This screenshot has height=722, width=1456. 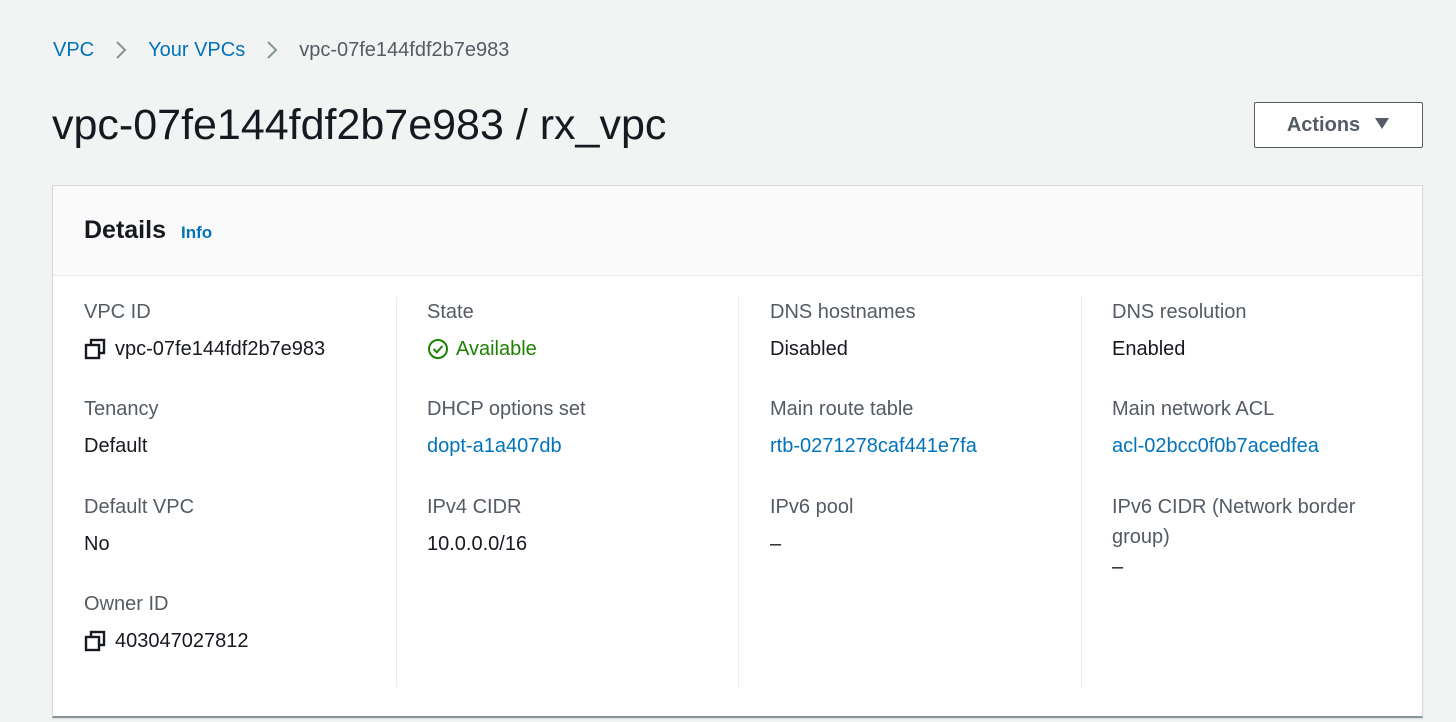 I want to click on info-link: Info, so click(x=196, y=233).